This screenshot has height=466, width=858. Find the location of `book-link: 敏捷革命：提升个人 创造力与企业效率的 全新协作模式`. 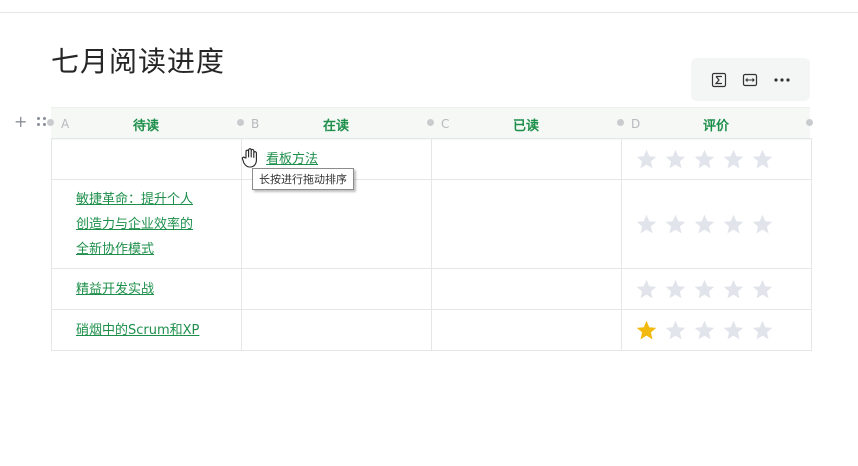

book-link: 敏捷革命：提升个人 创造力与企业效率的 全新协作模式 is located at coordinates (158, 224).